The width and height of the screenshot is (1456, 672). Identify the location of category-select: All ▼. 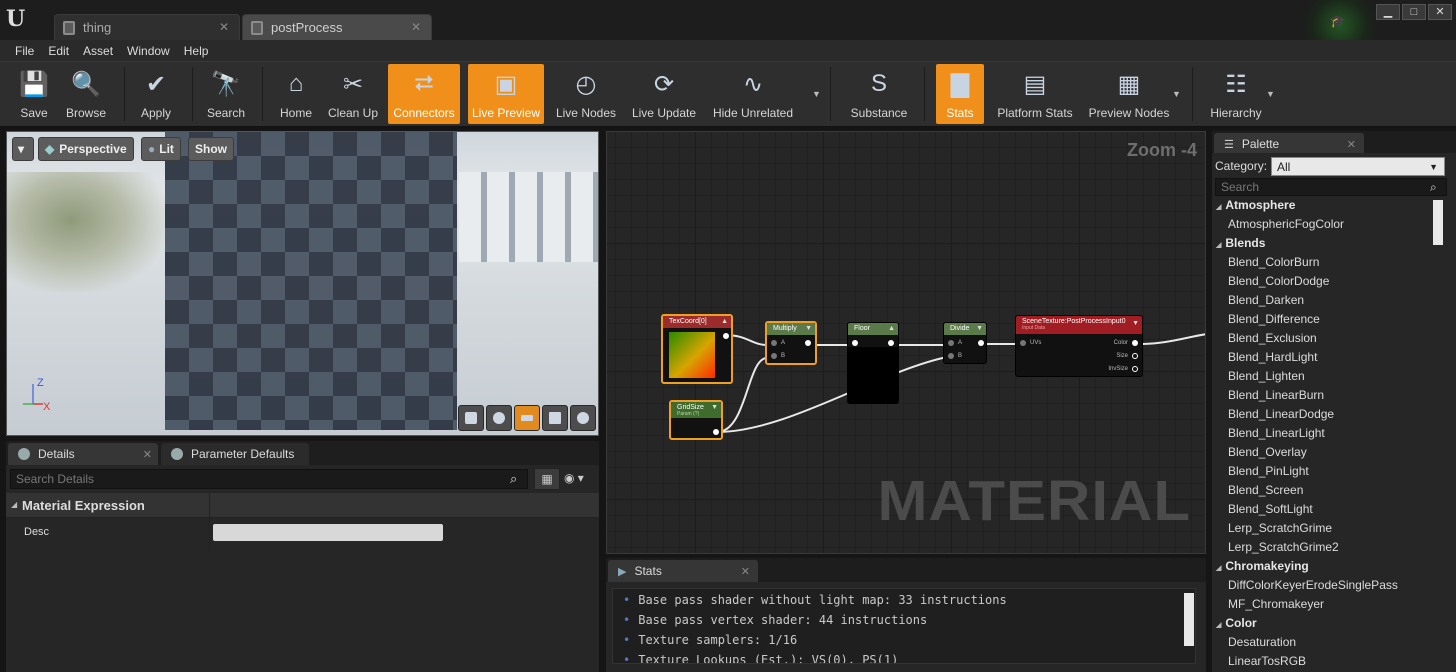
(1358, 166).